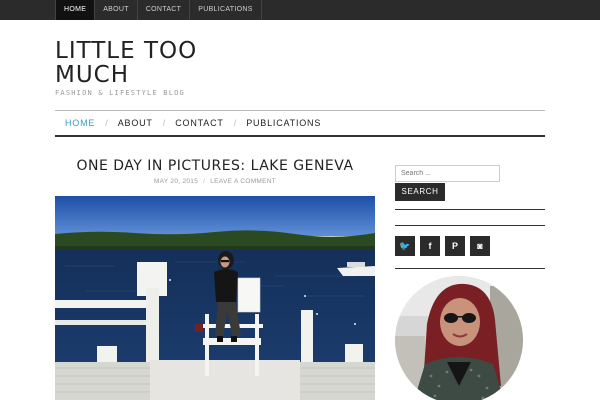  I want to click on instagram-icon: ◙, so click(480, 246).